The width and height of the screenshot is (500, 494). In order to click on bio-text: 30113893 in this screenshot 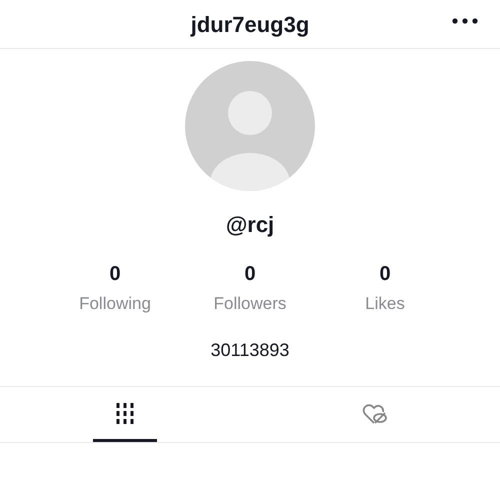, I will do `click(250, 350)`.